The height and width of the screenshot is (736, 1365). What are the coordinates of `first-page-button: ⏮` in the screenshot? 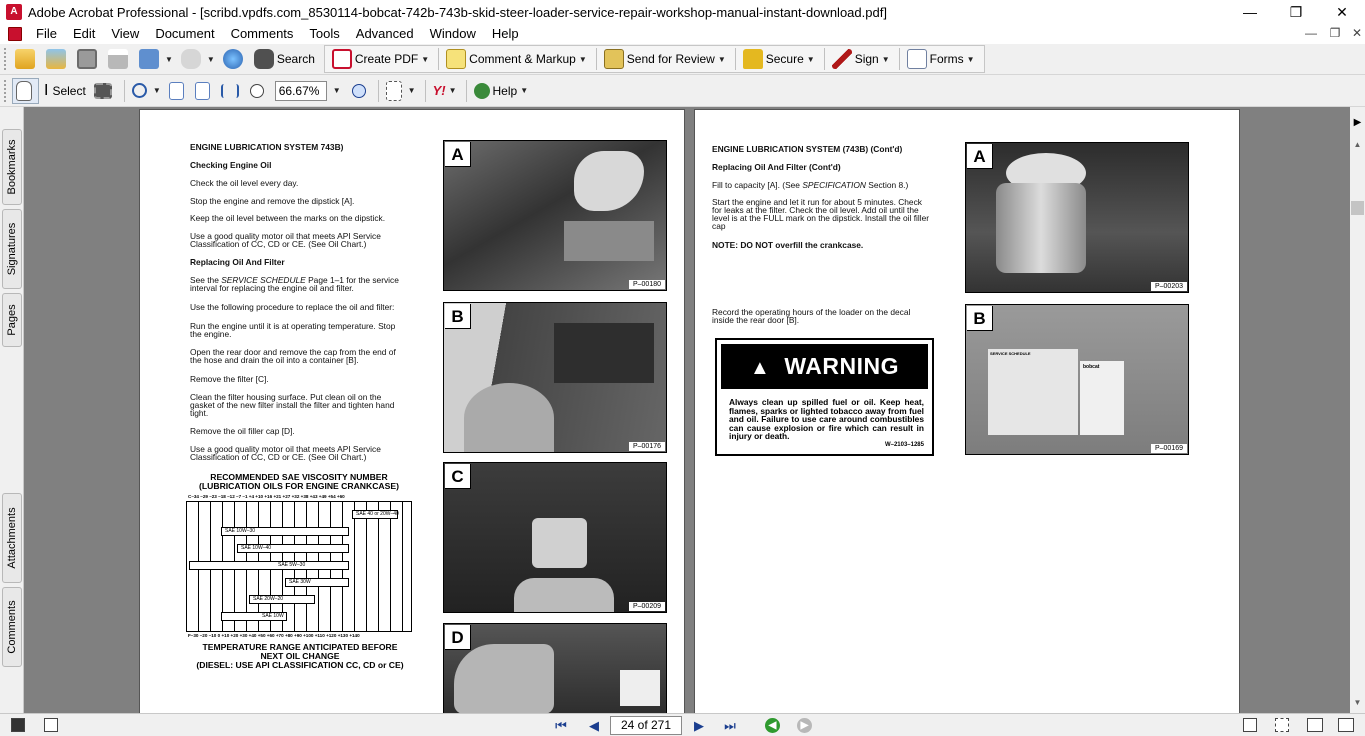 It's located at (561, 726).